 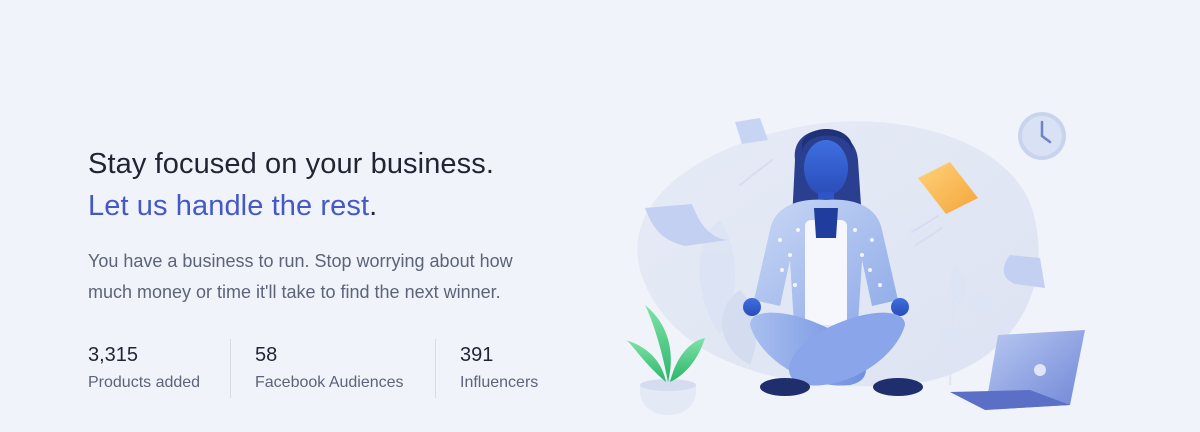 What do you see at coordinates (332, 368) in the screenshot?
I see `stat-facebook-audiences: 58 Facebook Audiences` at bounding box center [332, 368].